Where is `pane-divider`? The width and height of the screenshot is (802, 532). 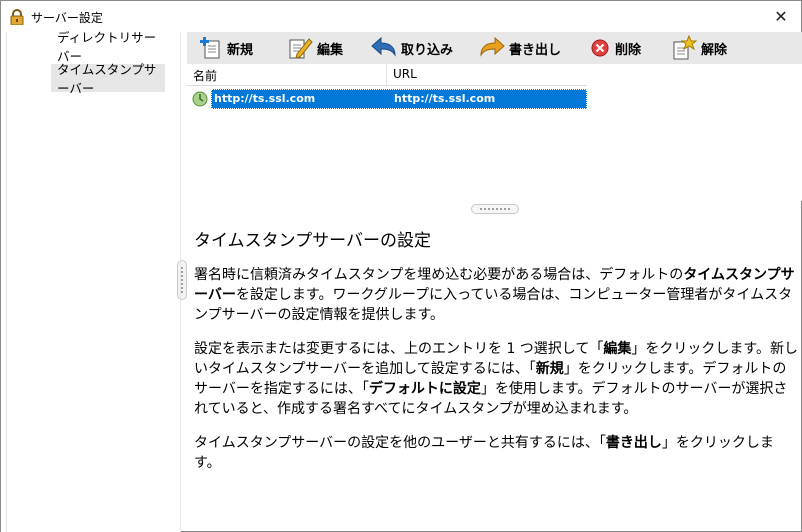 pane-divider is located at coordinates (180, 282).